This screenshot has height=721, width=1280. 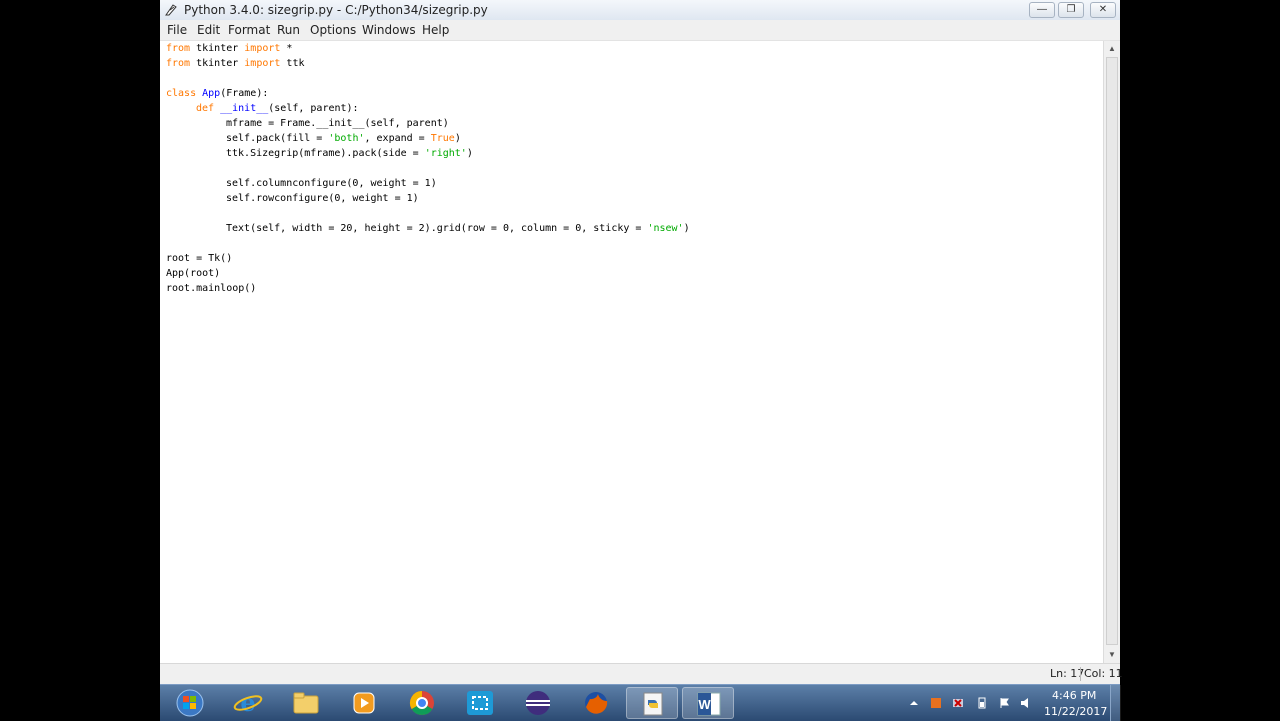 I want to click on code-token: , expand =, so click(x=397, y=138).